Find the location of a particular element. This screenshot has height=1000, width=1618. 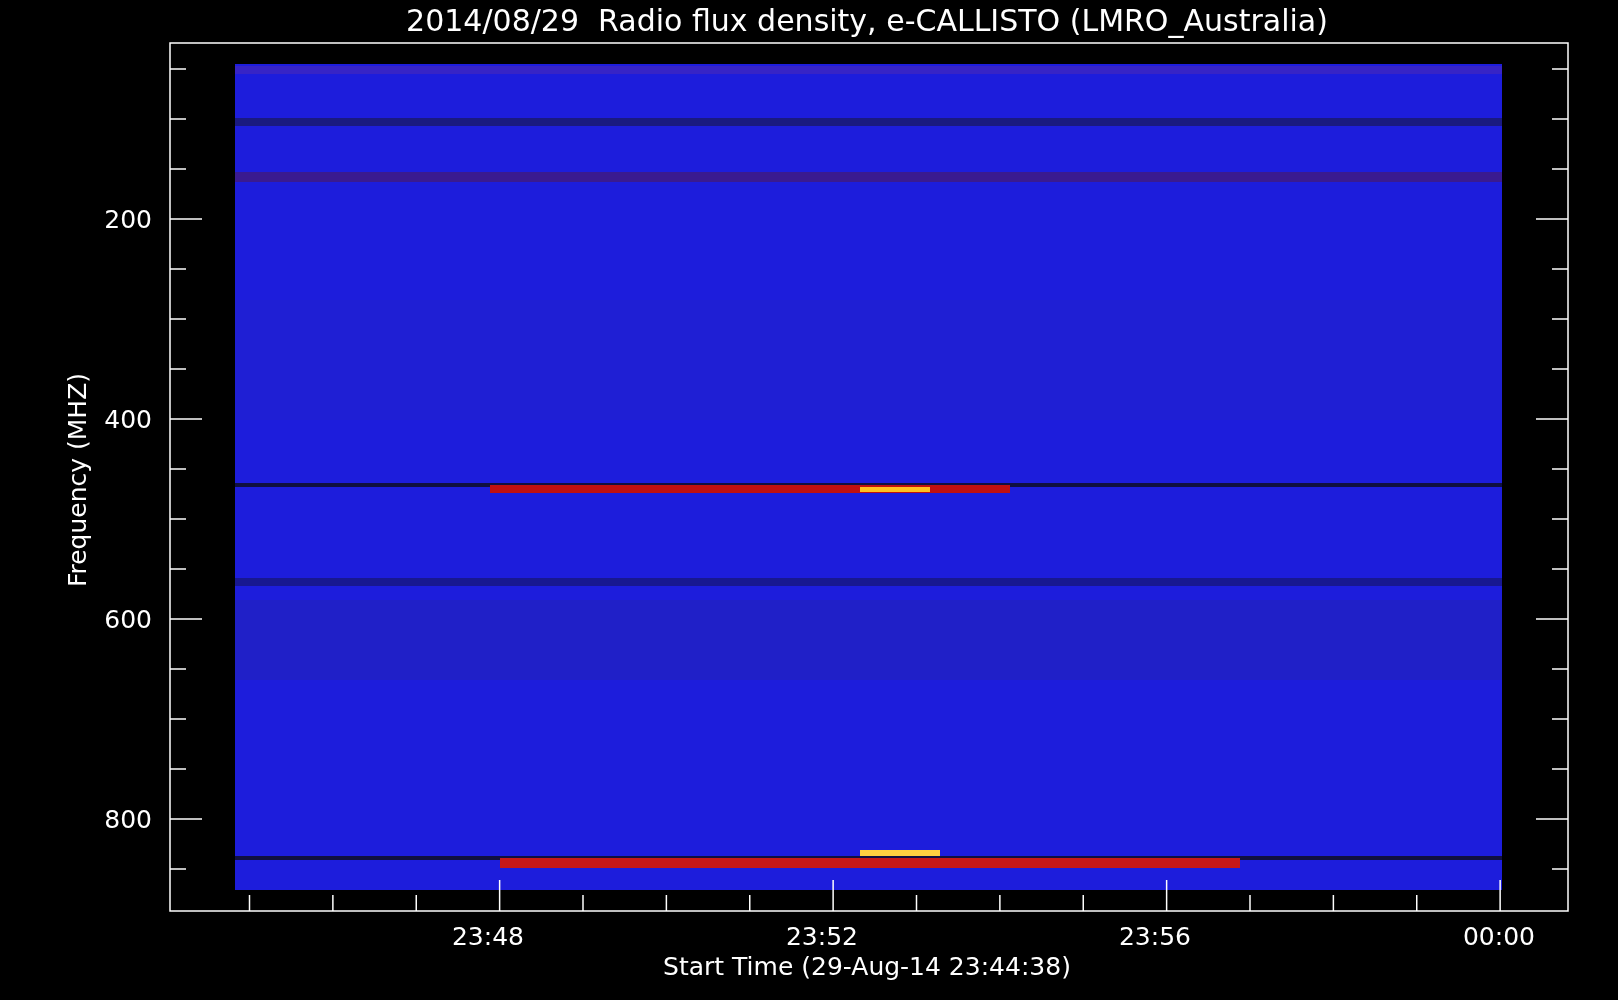

x-tick-label: 00:00 is located at coordinates (1499, 936).